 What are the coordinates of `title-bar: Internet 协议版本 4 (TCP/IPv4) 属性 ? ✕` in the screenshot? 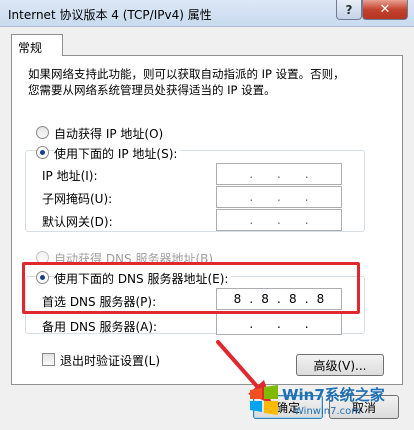 It's located at (207, 13).